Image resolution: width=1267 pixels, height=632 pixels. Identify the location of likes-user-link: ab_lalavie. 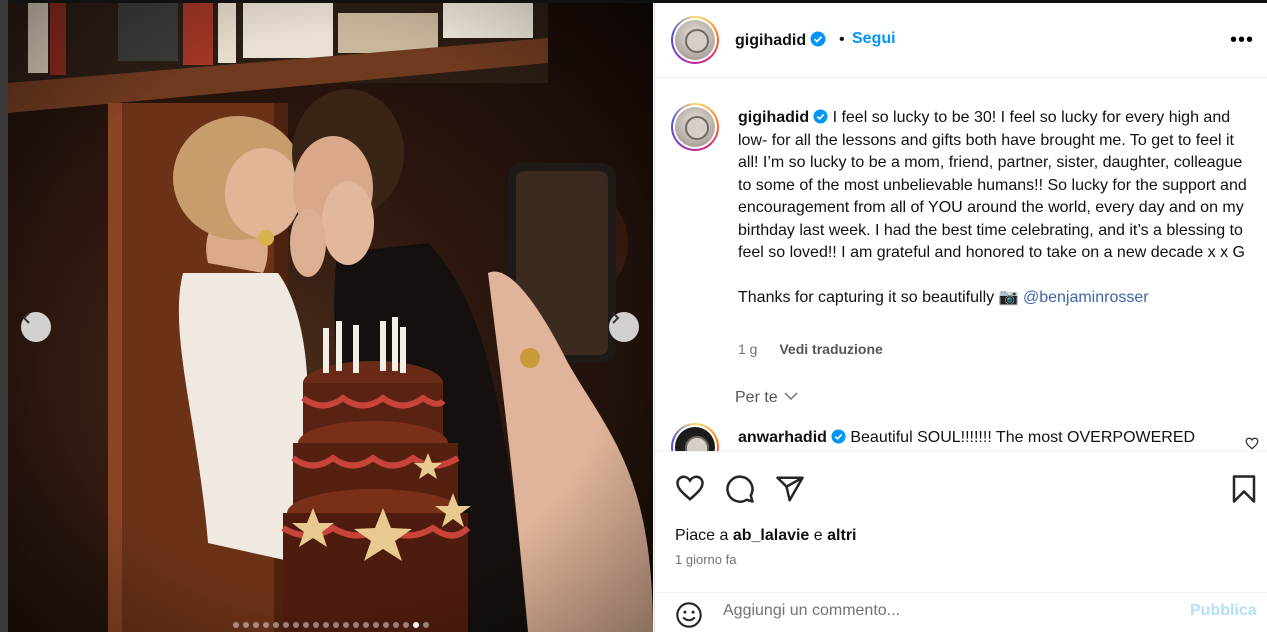
(771, 535).